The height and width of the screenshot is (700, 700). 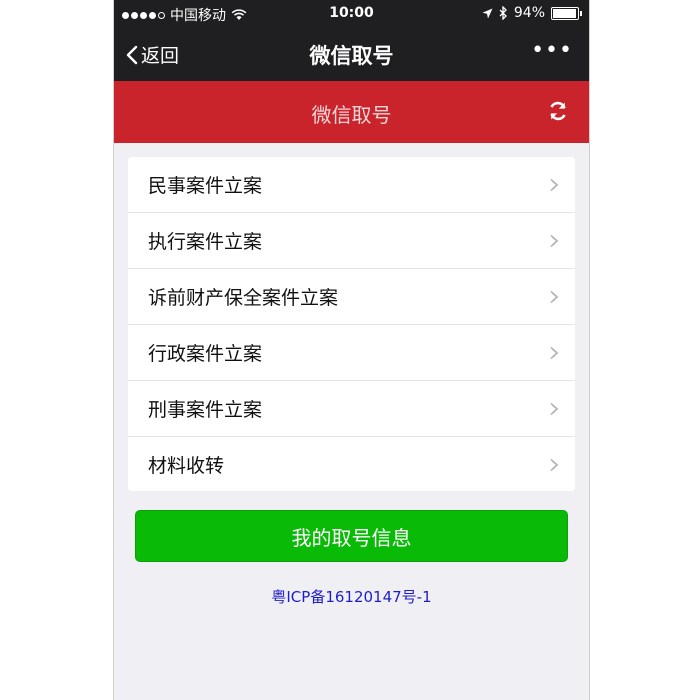 I want to click on page-header: 微信取号, so click(x=351, y=112).